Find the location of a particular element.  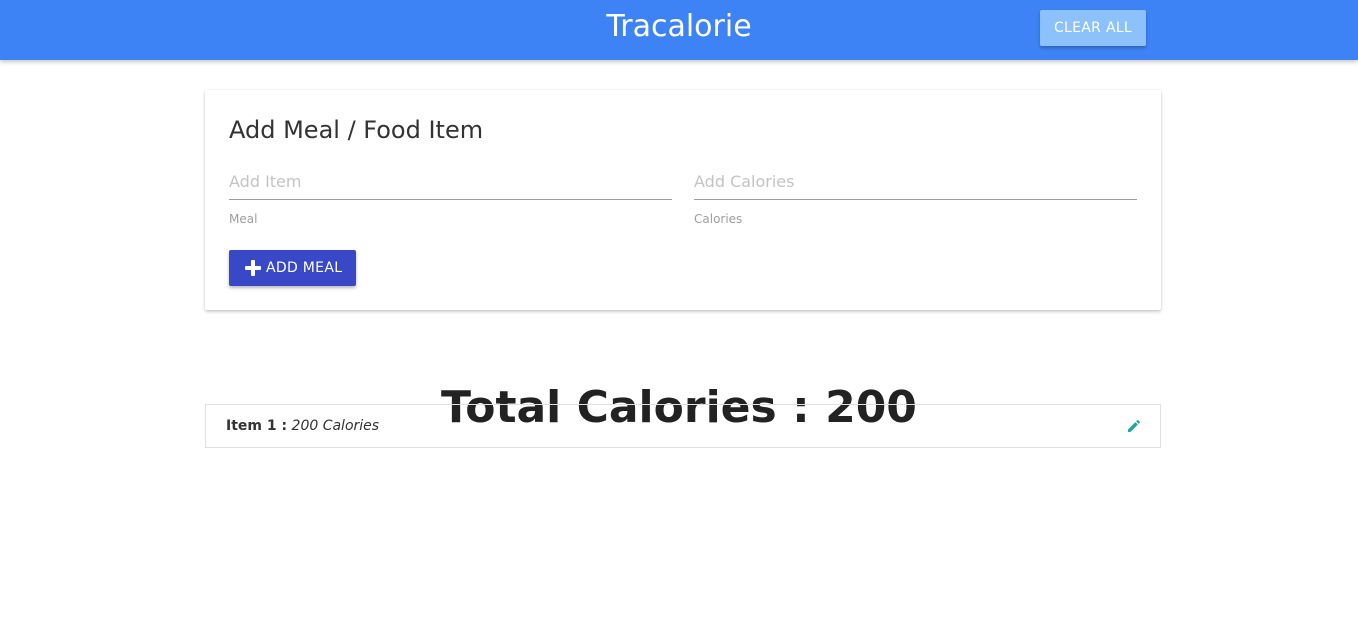

calories-field-wrapper is located at coordinates (915, 182).